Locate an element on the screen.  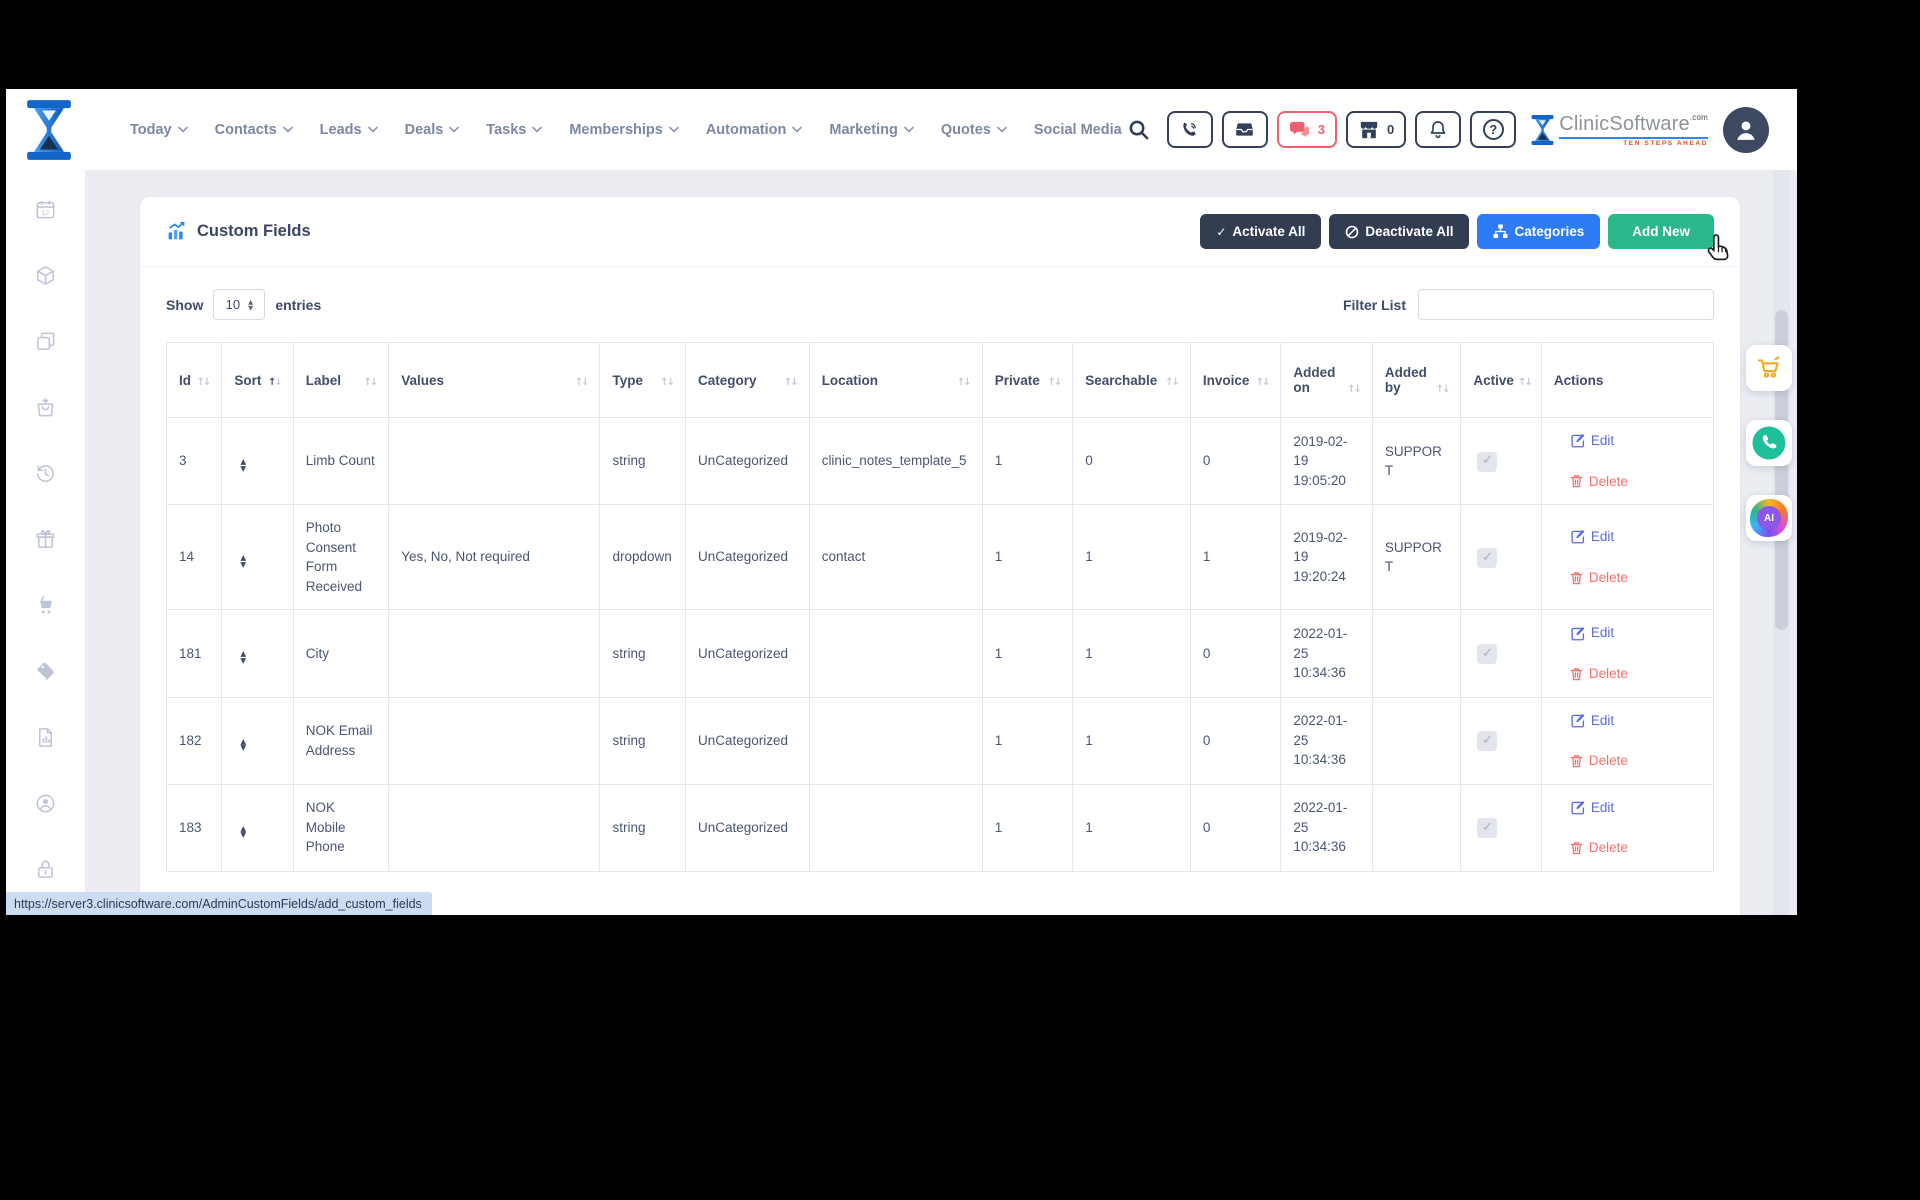
chat-button: 3 is located at coordinates (1306, 129).